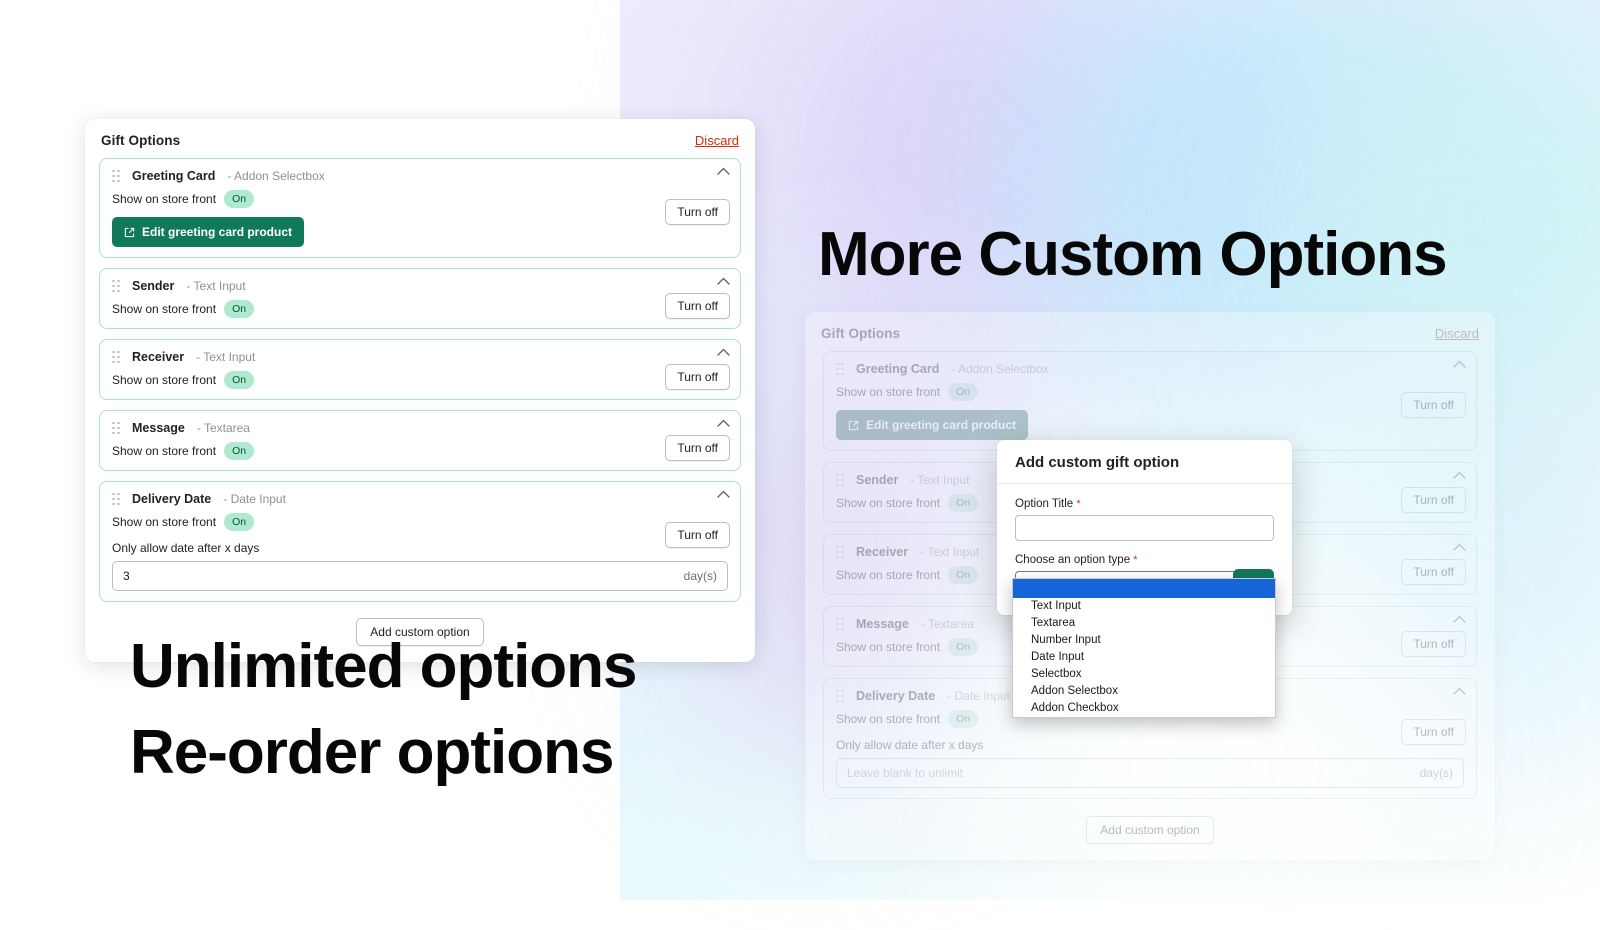 Image resolution: width=1600 pixels, height=930 pixels. I want to click on option-header: Greeting Card - Addon Selectbox, so click(1150, 369).